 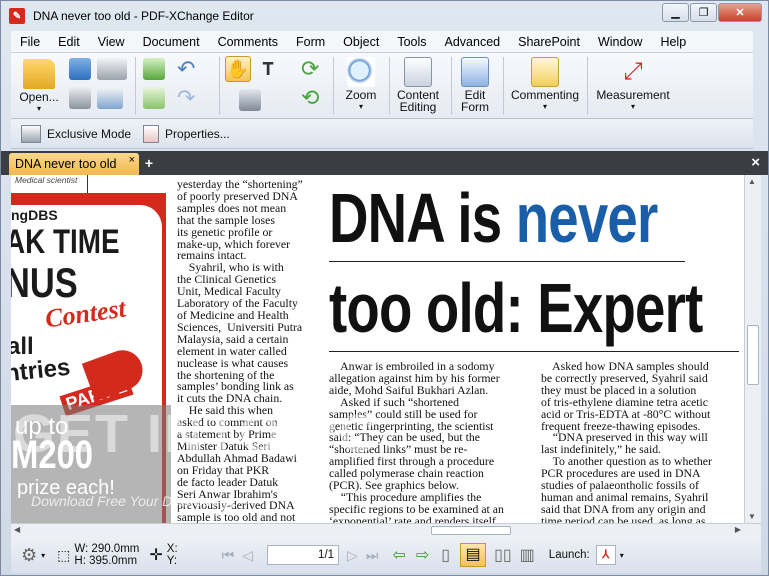 What do you see at coordinates (29, 555) in the screenshot?
I see `settings-gear-icon: ⚙` at bounding box center [29, 555].